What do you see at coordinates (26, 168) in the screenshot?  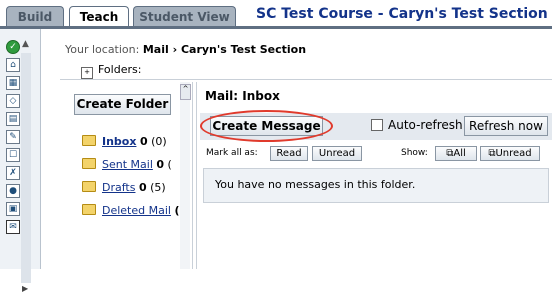 I see `toolbar-scrollbar` at bounding box center [26, 168].